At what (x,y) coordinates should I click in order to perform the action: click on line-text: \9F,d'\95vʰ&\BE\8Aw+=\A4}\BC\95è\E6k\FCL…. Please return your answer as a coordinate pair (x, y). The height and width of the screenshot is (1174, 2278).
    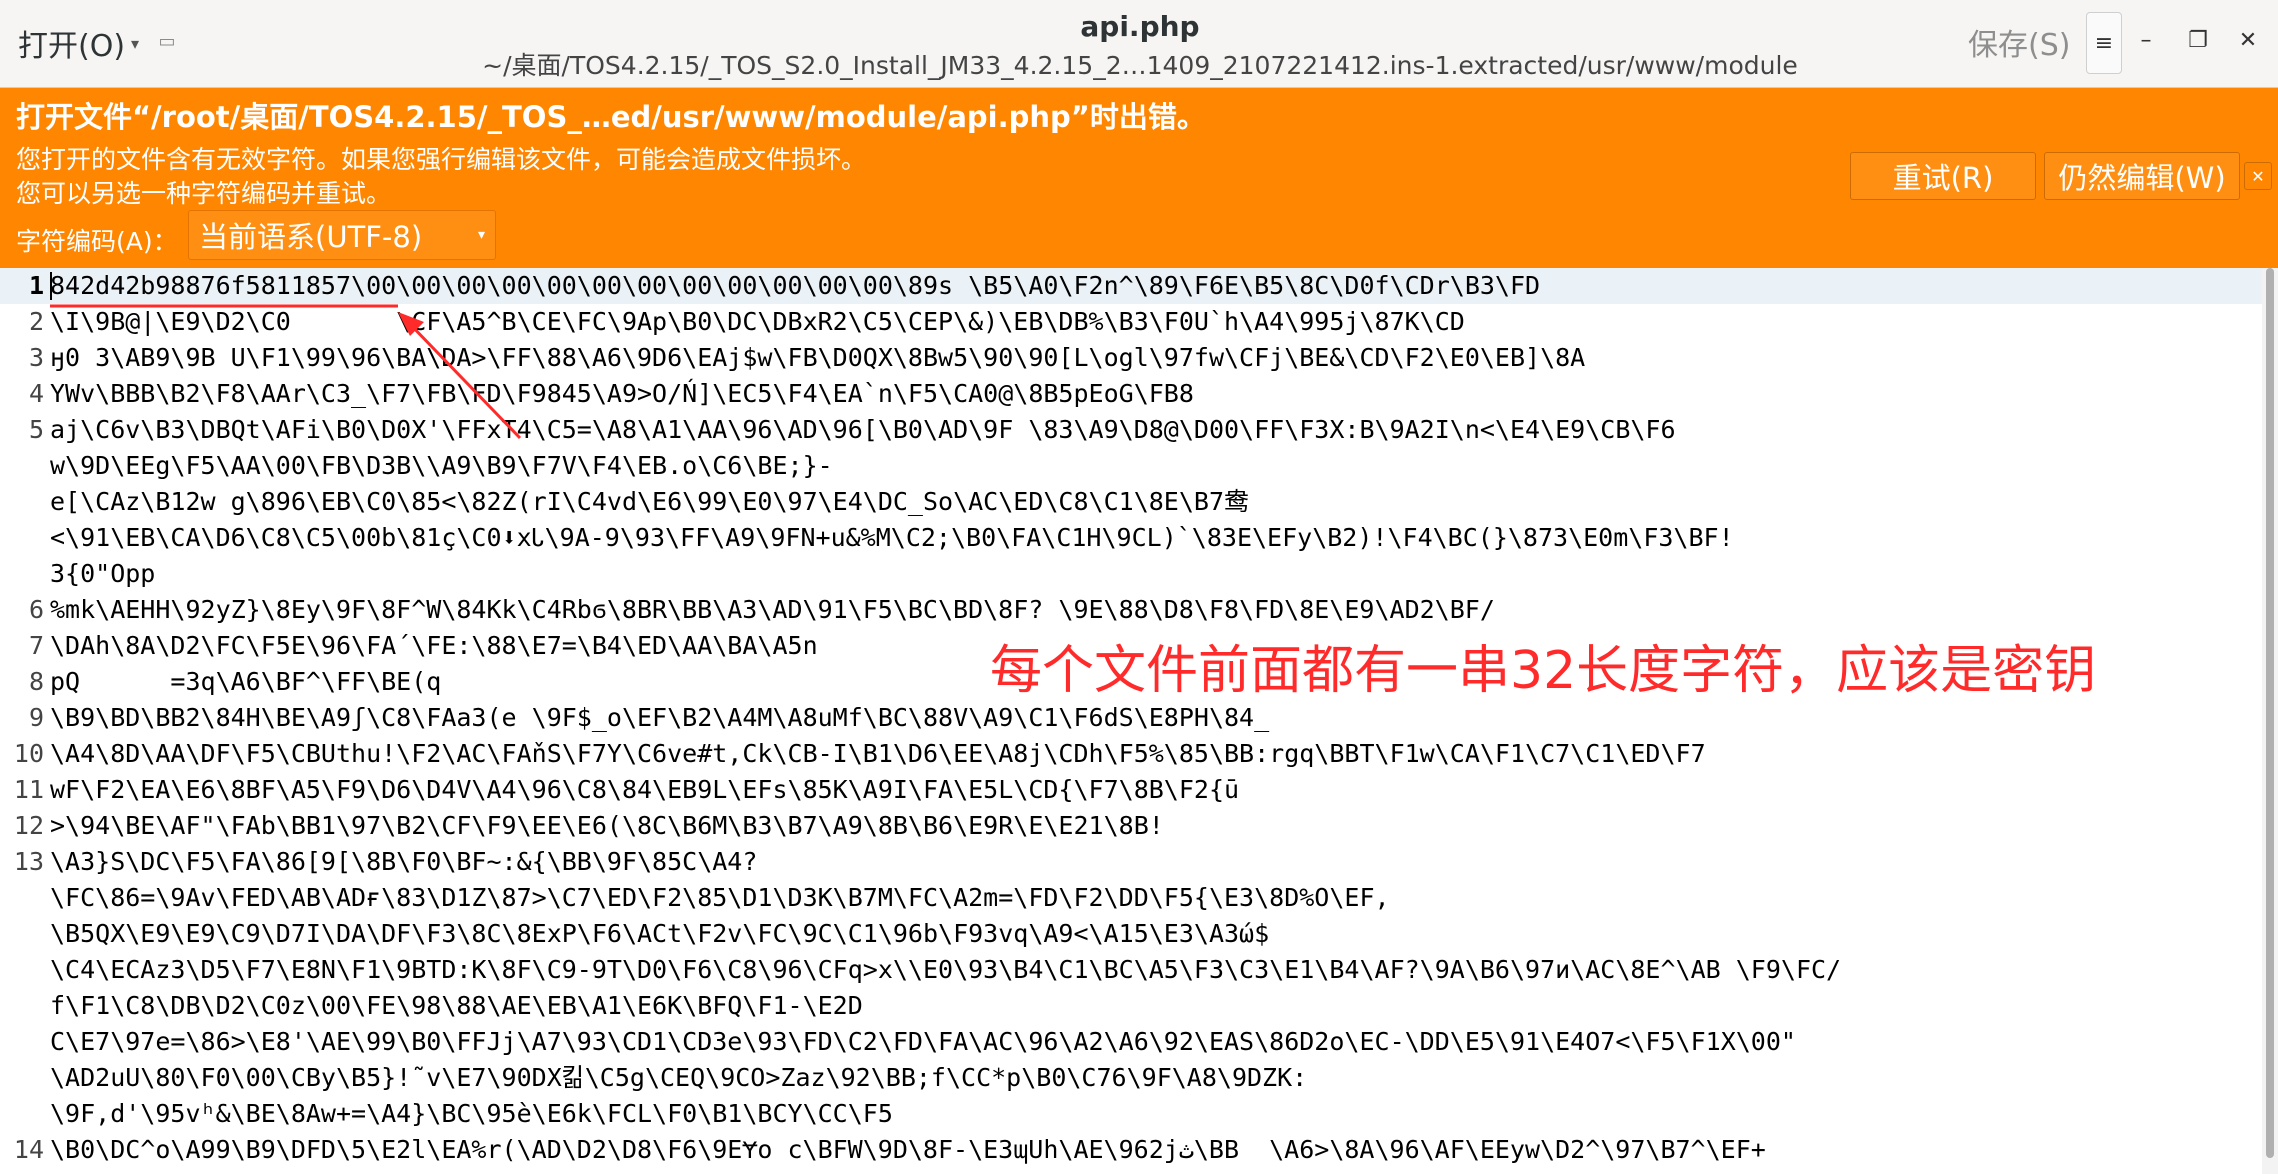
    Looking at the image, I should click on (1153, 1114).